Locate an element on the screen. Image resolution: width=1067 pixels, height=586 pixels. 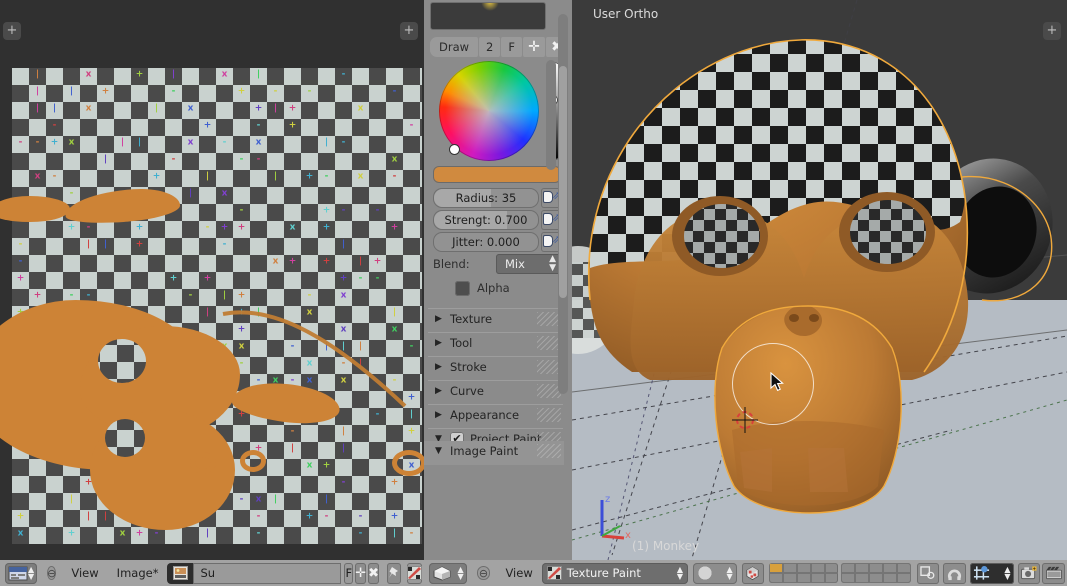
paint-stroke-curve is located at coordinates (314, 359).